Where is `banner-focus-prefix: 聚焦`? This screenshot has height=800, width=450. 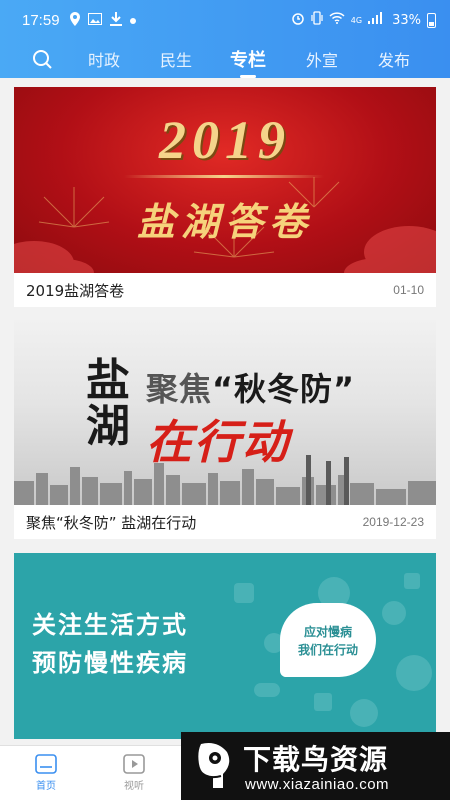 banner-focus-prefix: 聚焦 is located at coordinates (179, 389).